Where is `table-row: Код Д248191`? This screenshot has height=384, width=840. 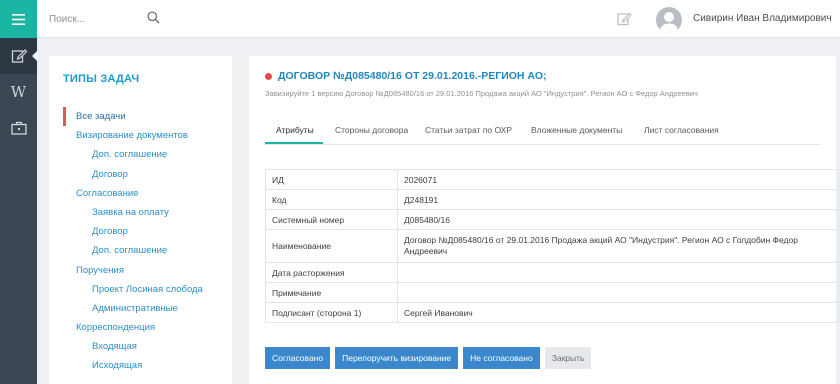
table-row: Код Д248191 is located at coordinates (552, 199).